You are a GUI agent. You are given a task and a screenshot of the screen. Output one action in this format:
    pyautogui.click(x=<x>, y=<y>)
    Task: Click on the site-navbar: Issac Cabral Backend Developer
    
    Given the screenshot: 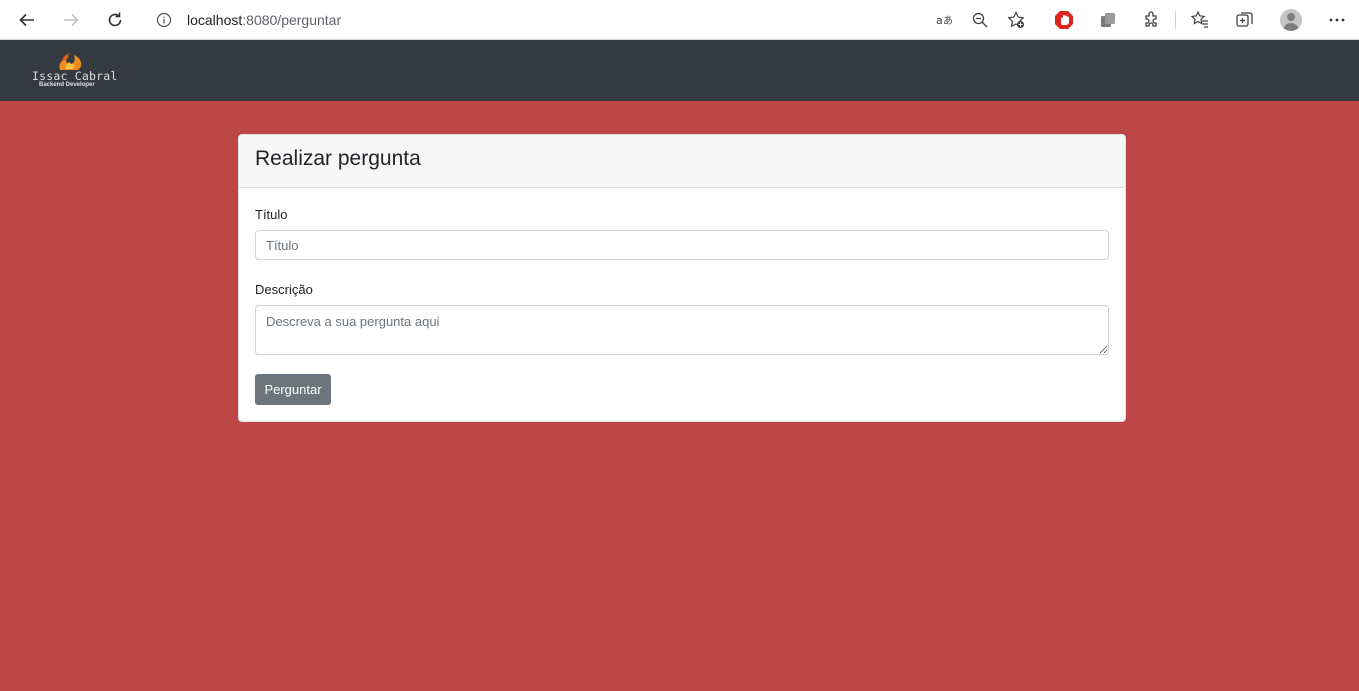 What is the action you would take?
    pyautogui.click(x=679, y=70)
    